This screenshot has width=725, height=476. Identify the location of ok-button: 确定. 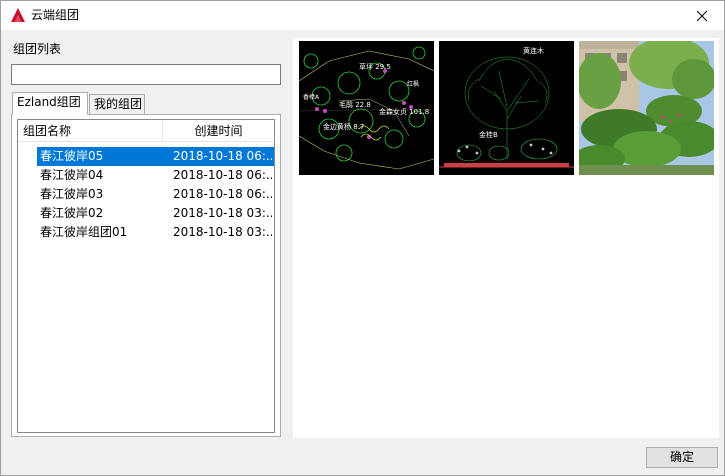
(682, 457).